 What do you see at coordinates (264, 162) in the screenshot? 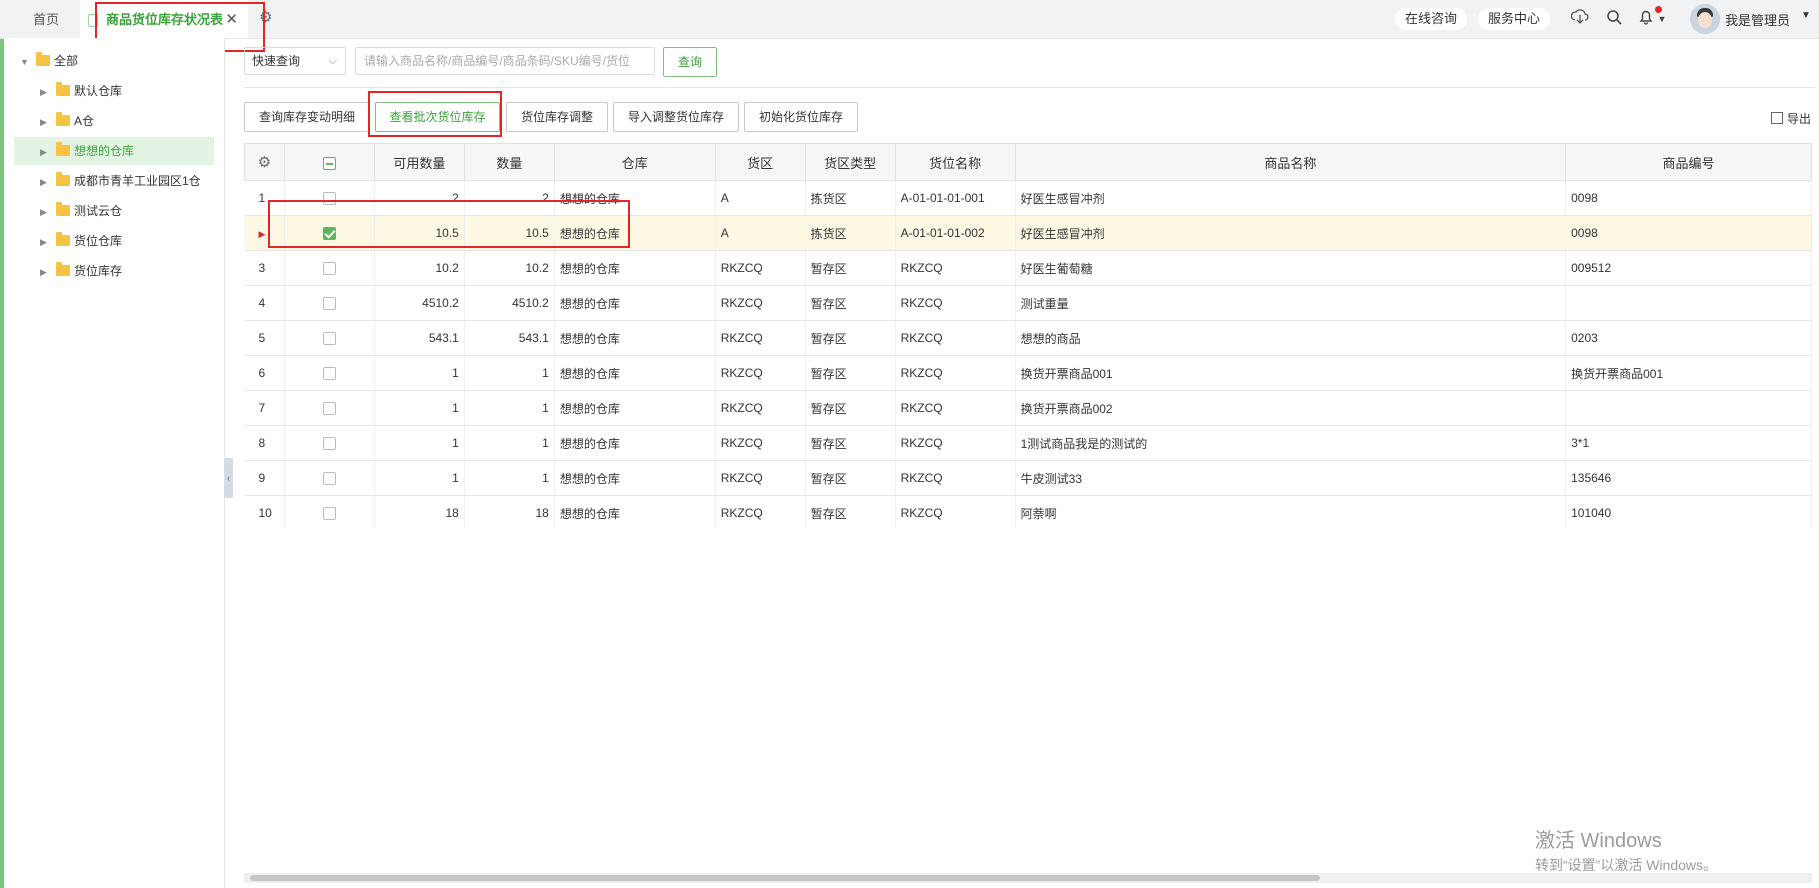
I see `column-settings-gear-icon: ⚙` at bounding box center [264, 162].